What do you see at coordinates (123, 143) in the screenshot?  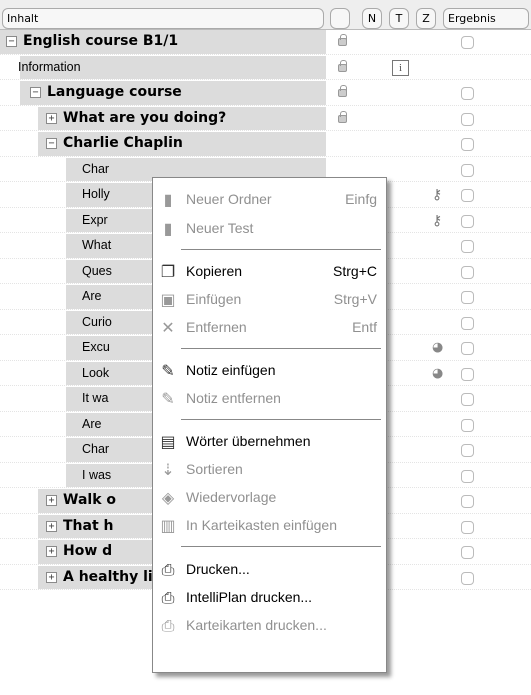 I see `tree-item-label: Charlie Chaplin` at bounding box center [123, 143].